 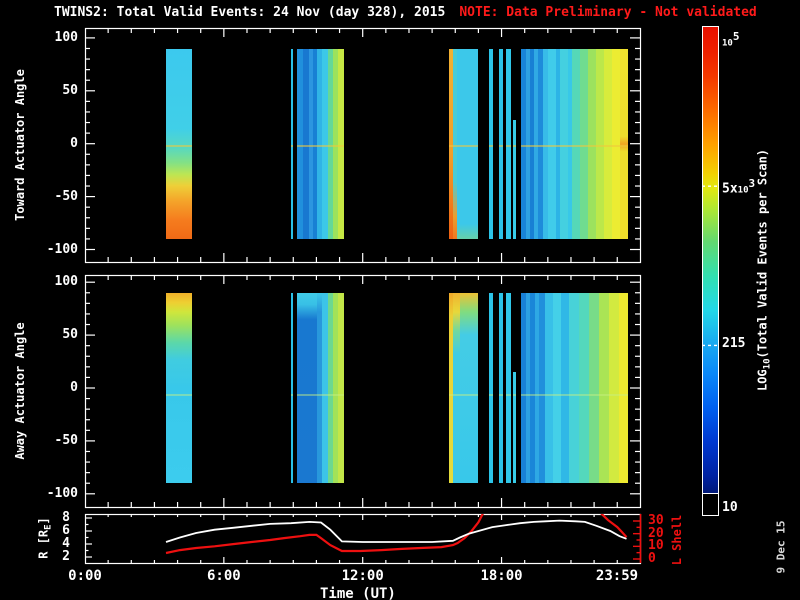 I want to click on colorbar-tick-label: 5x103, so click(x=739, y=187).